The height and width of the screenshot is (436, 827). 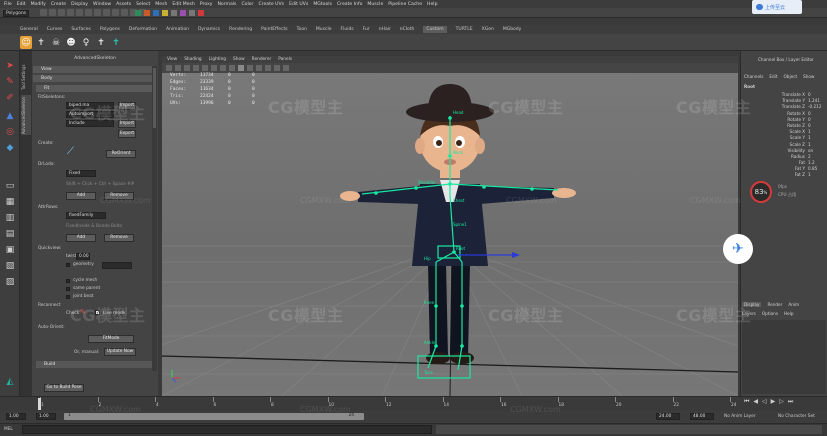 I want to click on new-scene-icon, so click(x=43, y=12).